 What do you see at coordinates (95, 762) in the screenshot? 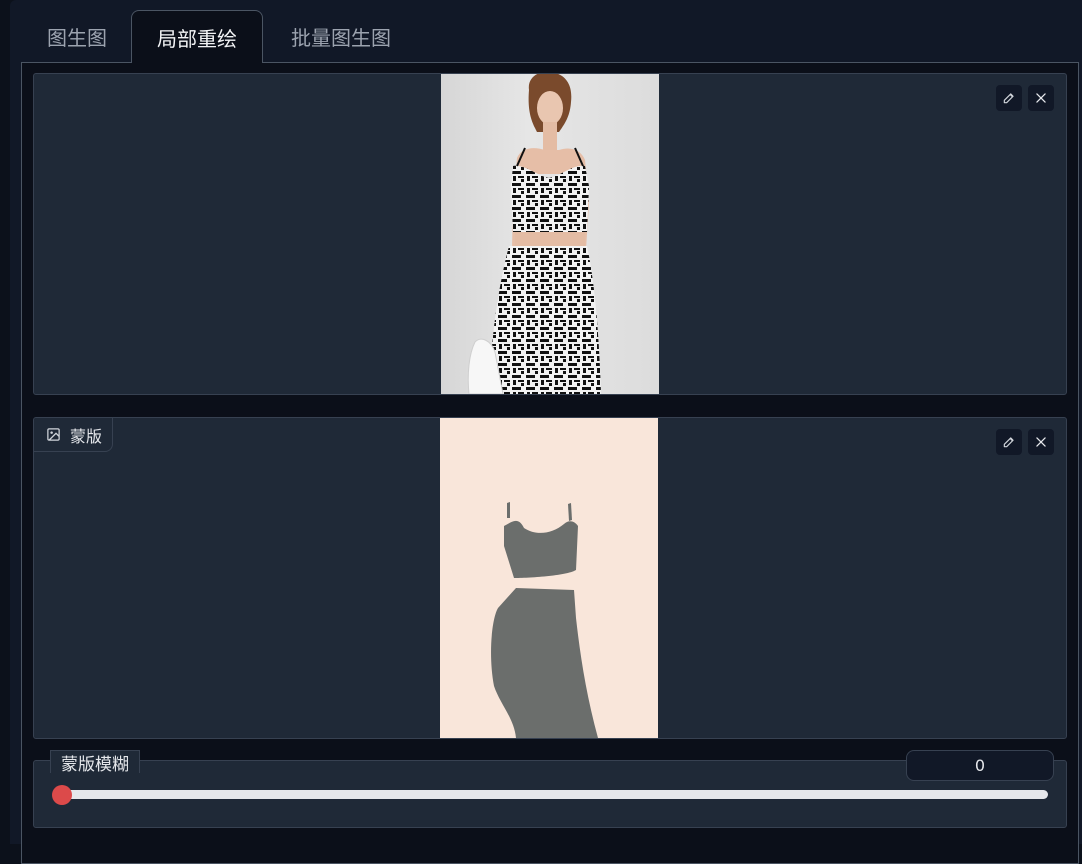
I see `mask-blur-label: 蒙版模糊` at bounding box center [95, 762].